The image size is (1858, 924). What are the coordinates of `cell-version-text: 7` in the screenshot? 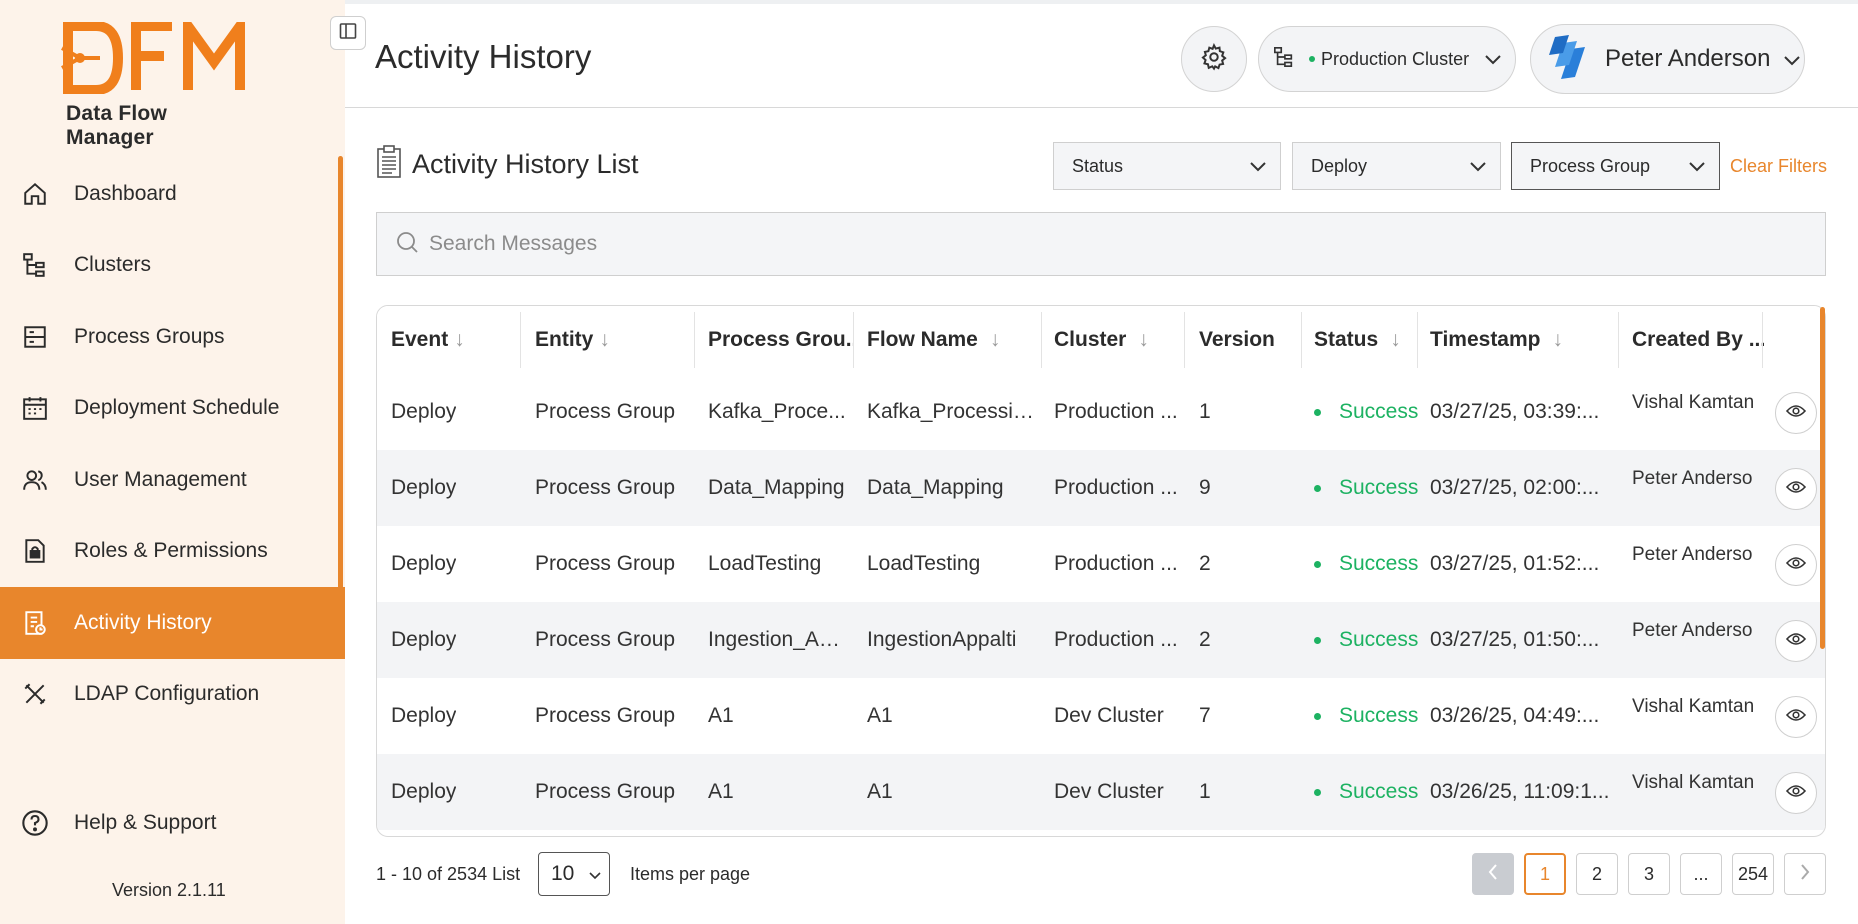 It's located at (1205, 715).